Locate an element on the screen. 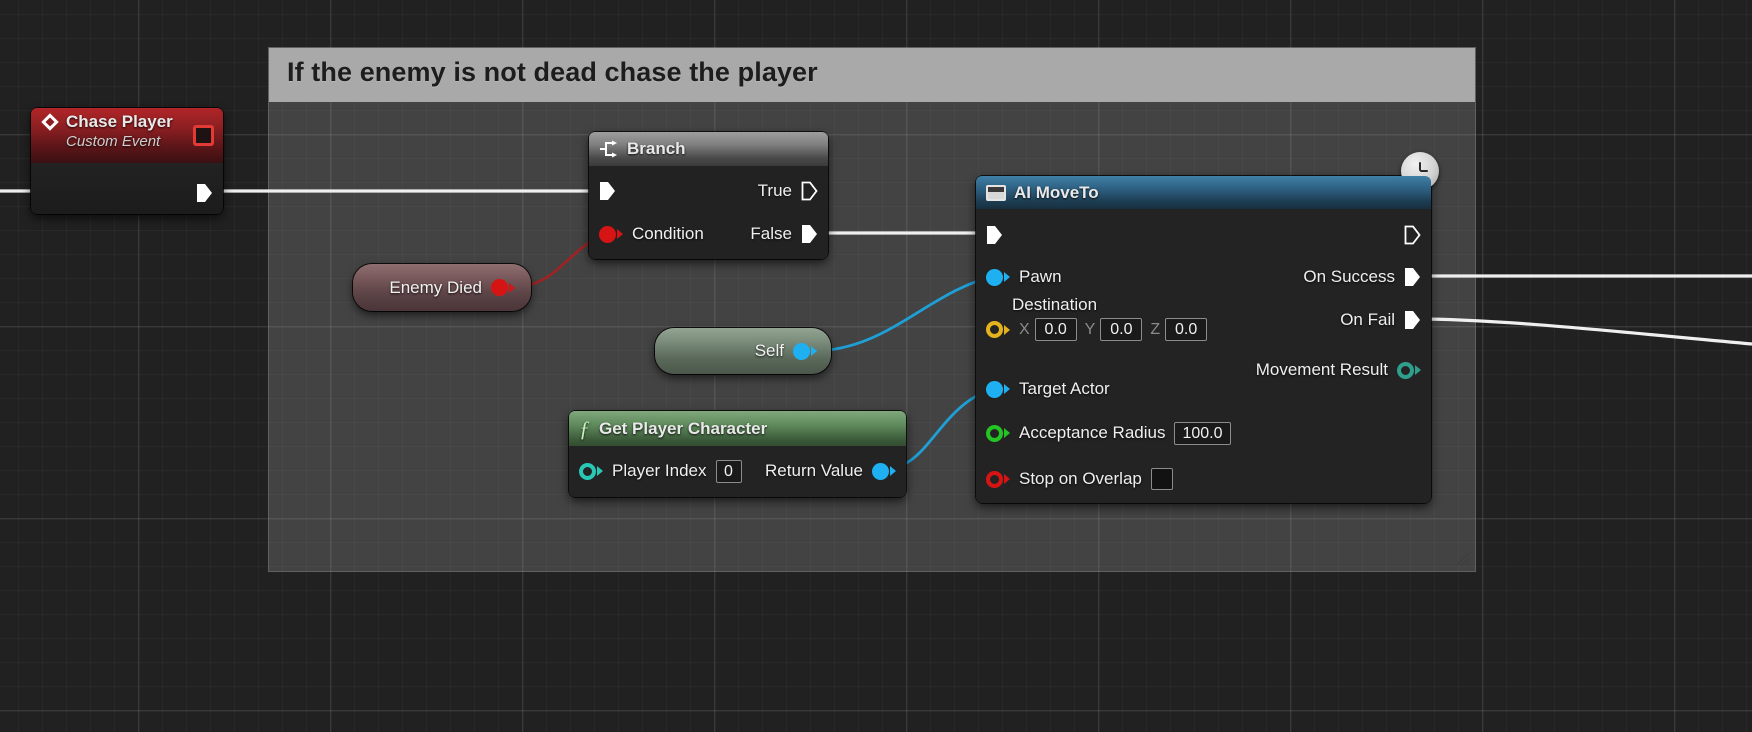 This screenshot has height=732, width=1752. pin-label-true: True is located at coordinates (774, 190).